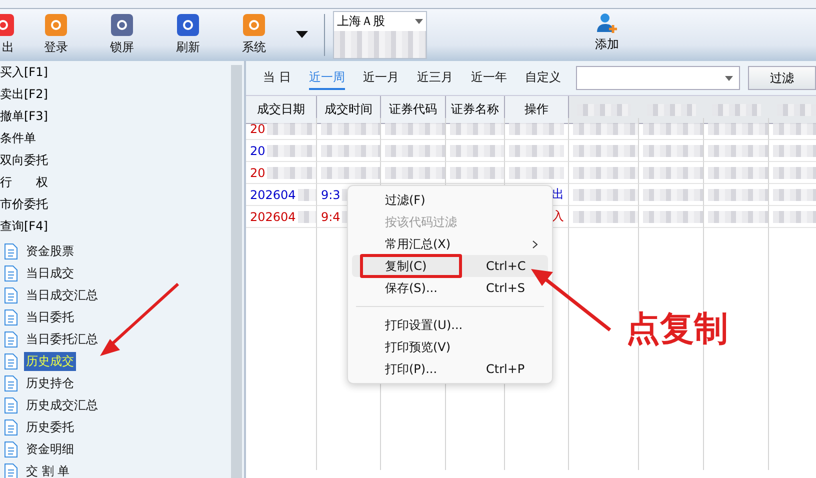  I want to click on menu-item: 行 权, so click(115, 185).